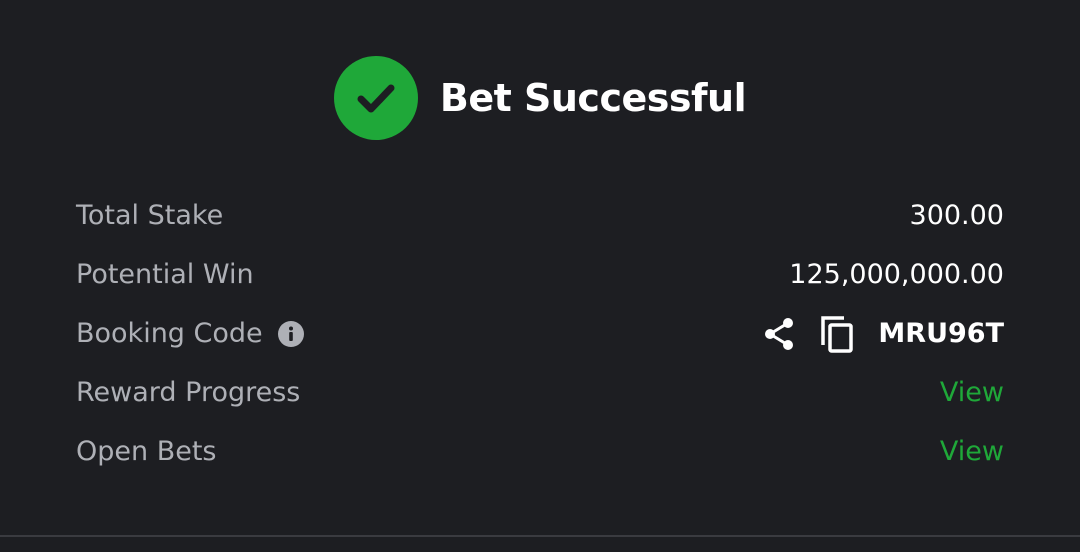 Image resolution: width=1080 pixels, height=552 pixels. What do you see at coordinates (593, 98) in the screenshot?
I see `page-title: Bet Successful` at bounding box center [593, 98].